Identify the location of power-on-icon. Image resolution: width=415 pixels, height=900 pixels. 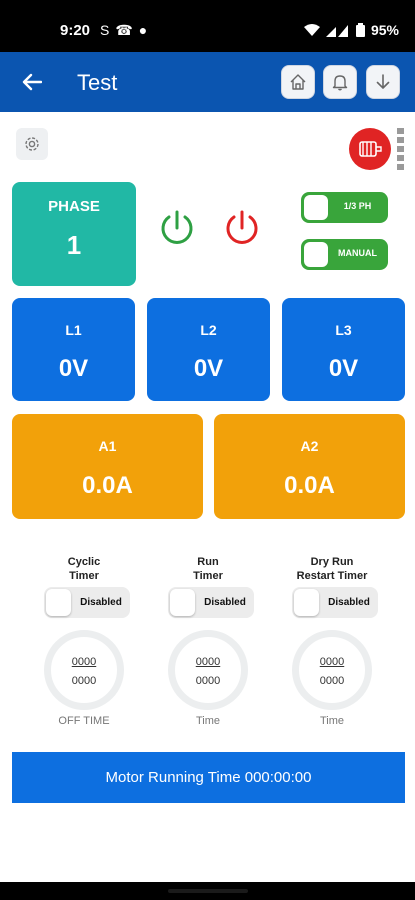
(177, 227).